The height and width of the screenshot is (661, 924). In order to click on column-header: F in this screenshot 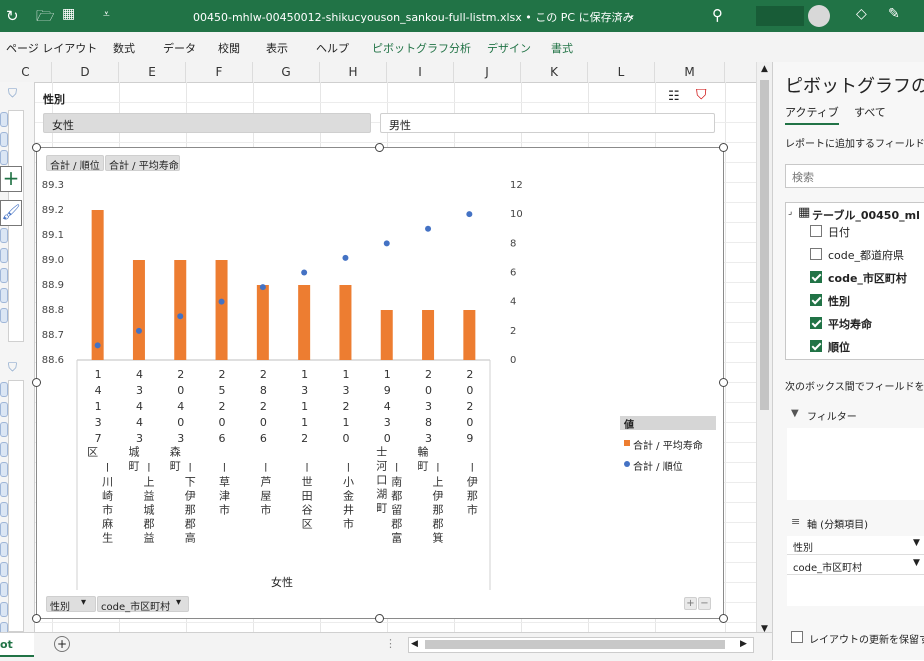, I will do `click(219, 72)`.